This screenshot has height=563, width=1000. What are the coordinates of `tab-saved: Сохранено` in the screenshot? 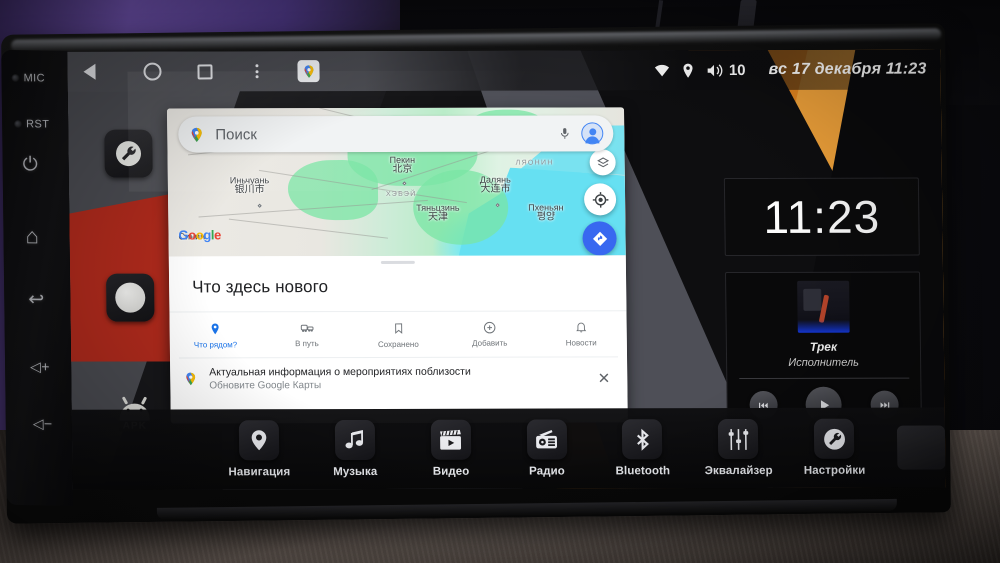 It's located at (398, 335).